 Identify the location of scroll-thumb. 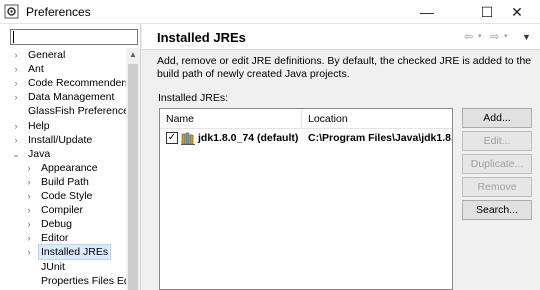
(133, 177).